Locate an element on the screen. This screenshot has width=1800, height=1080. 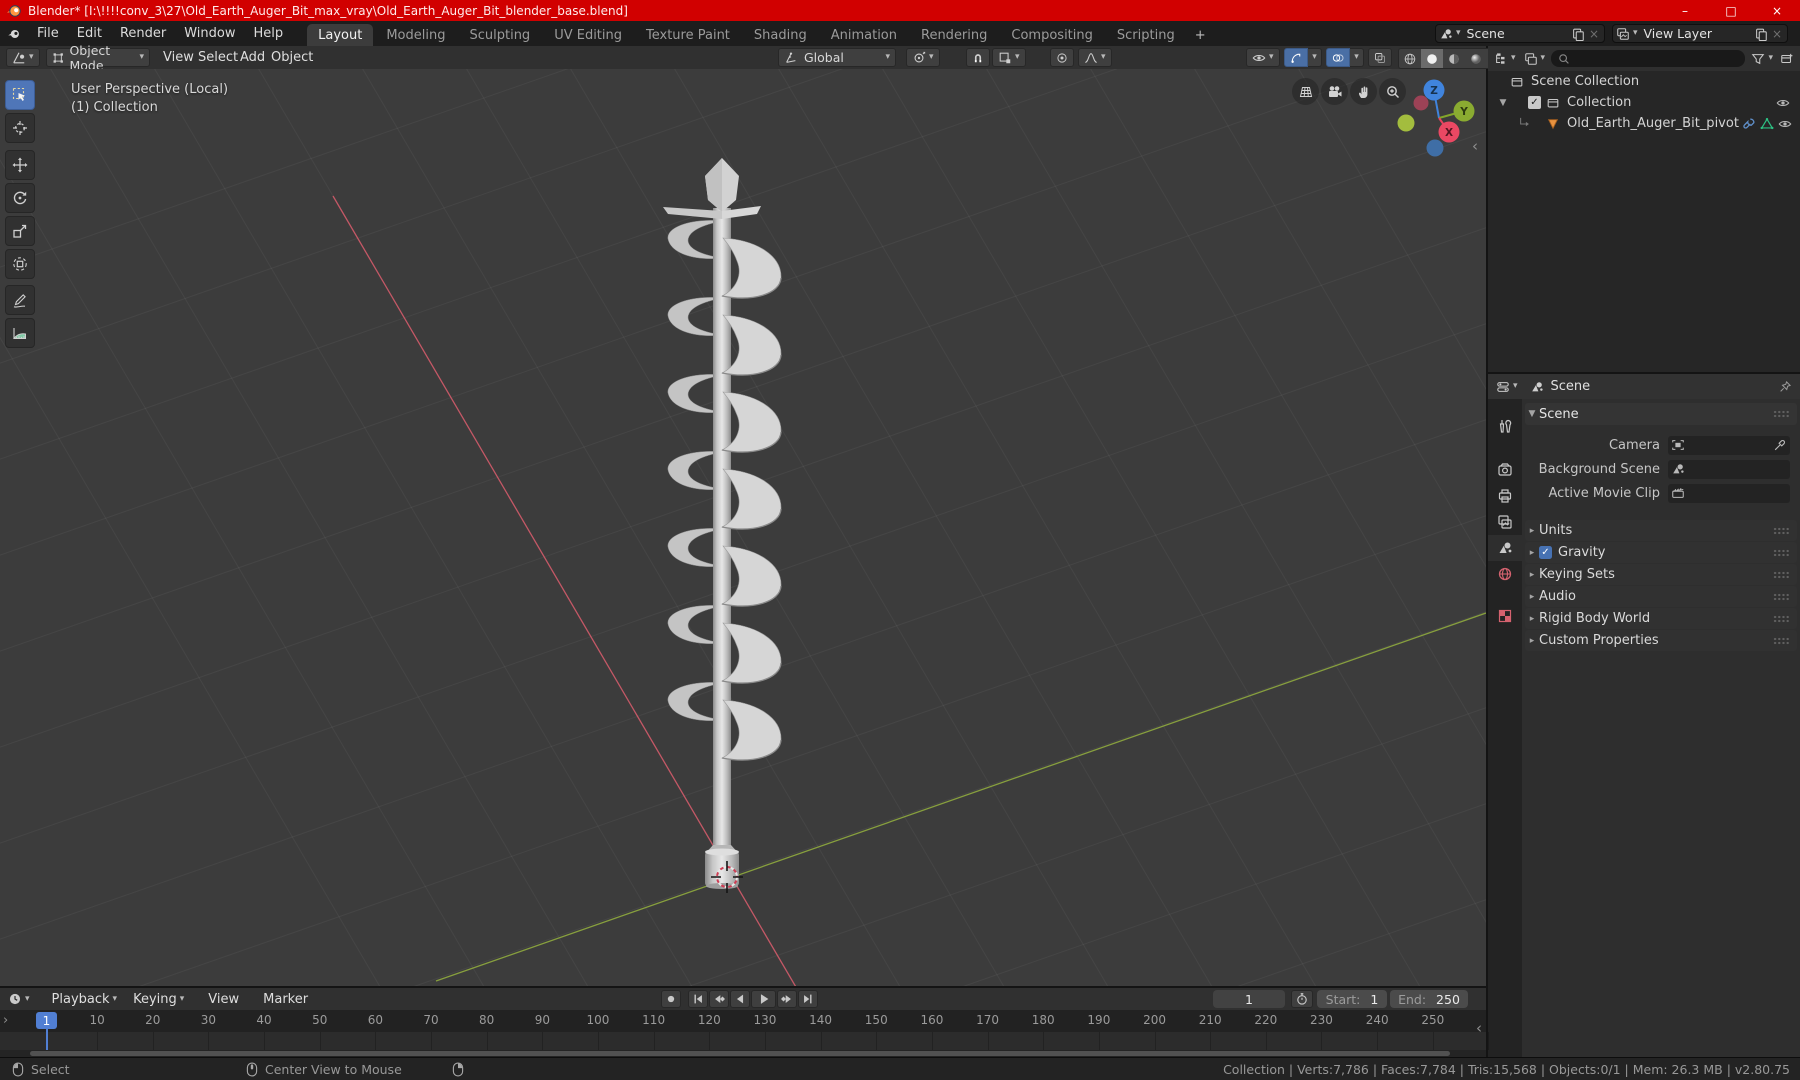
tool-measure is located at coordinates (20, 333).